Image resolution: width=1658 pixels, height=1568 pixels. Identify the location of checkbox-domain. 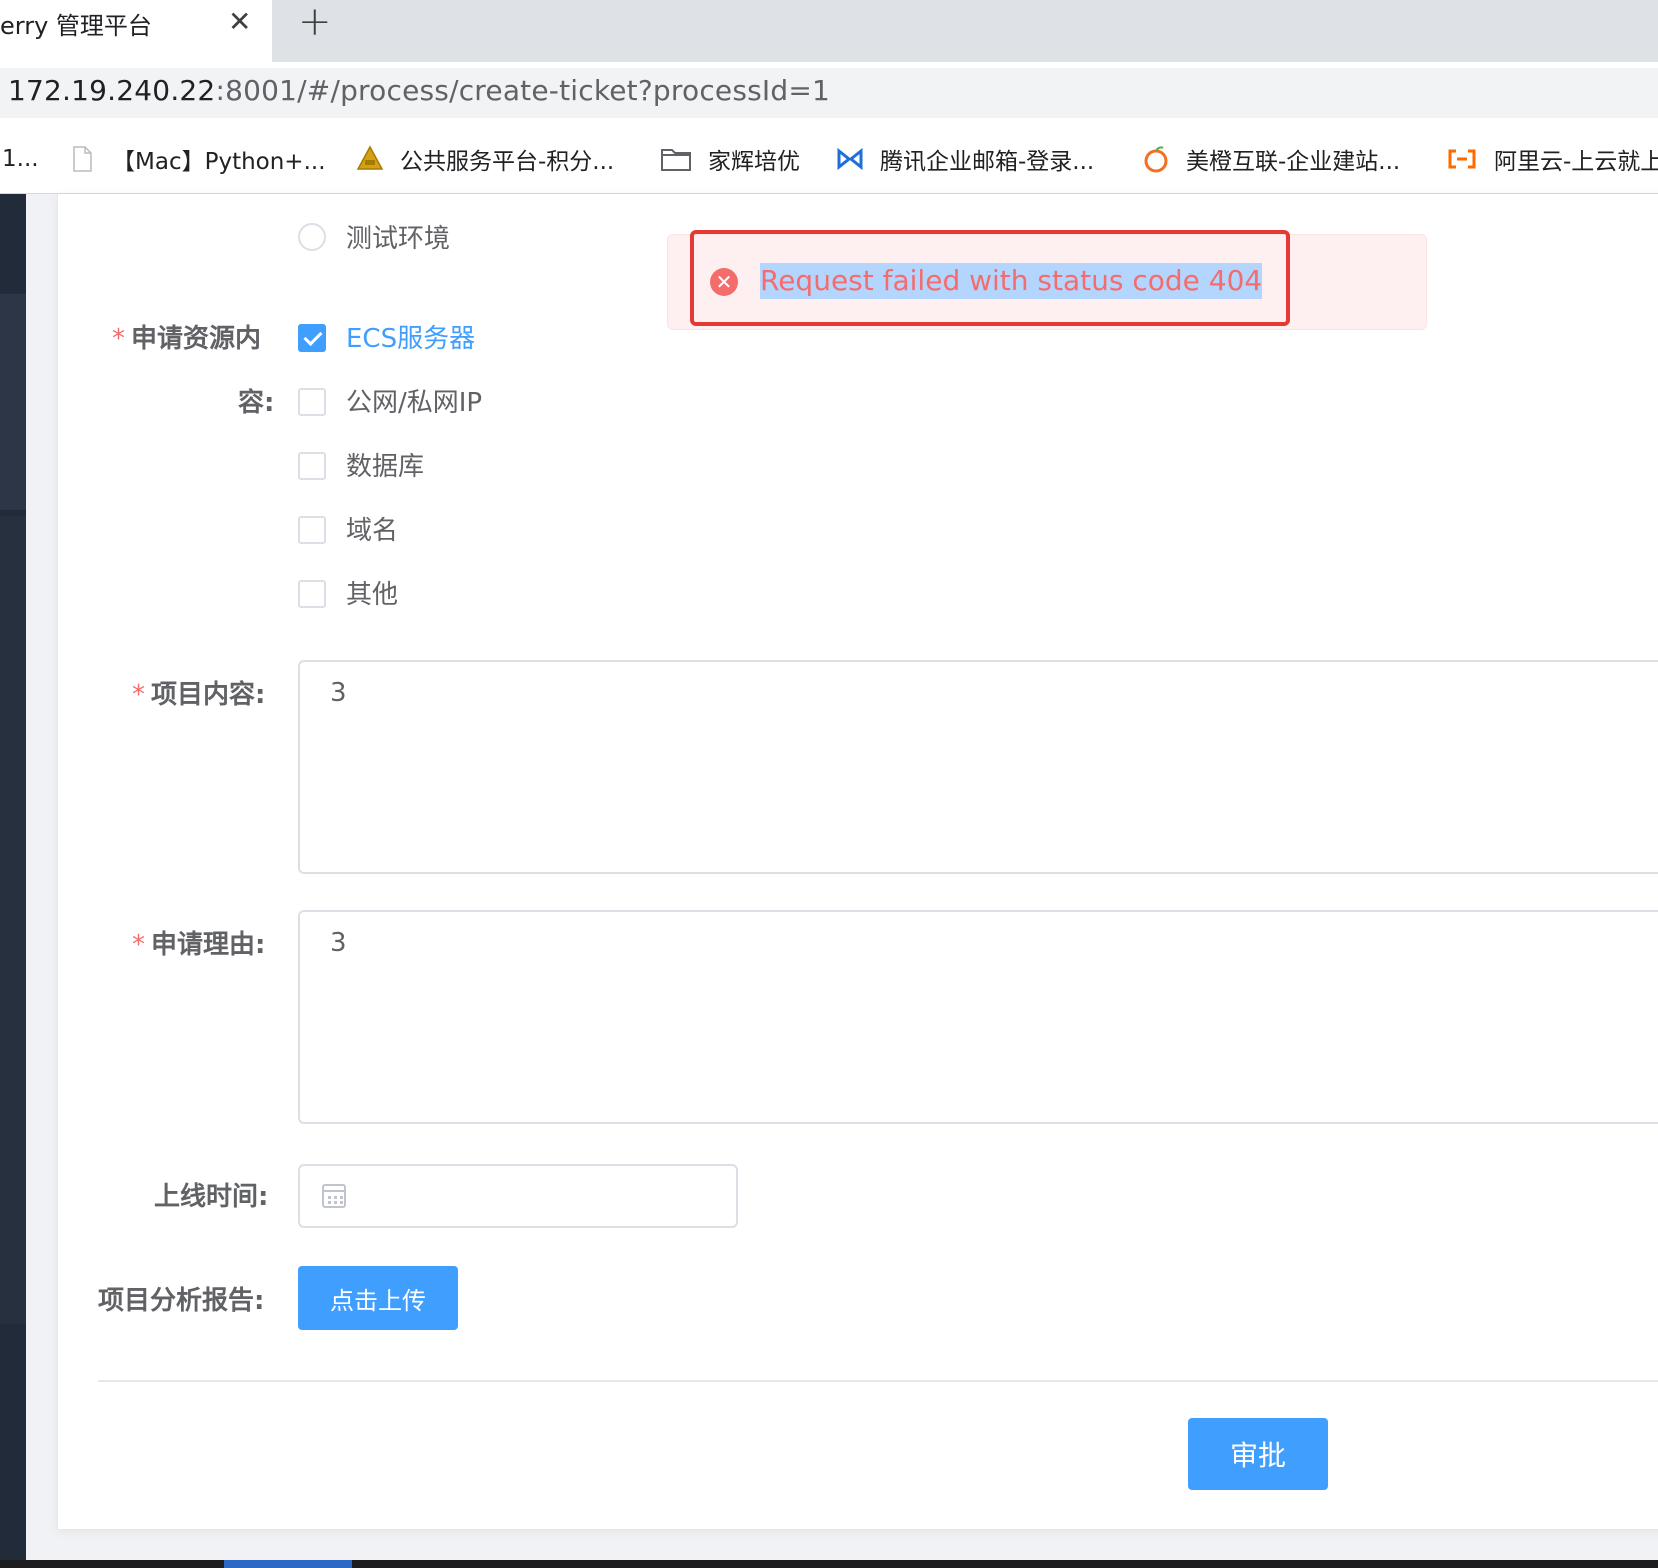
(312, 530).